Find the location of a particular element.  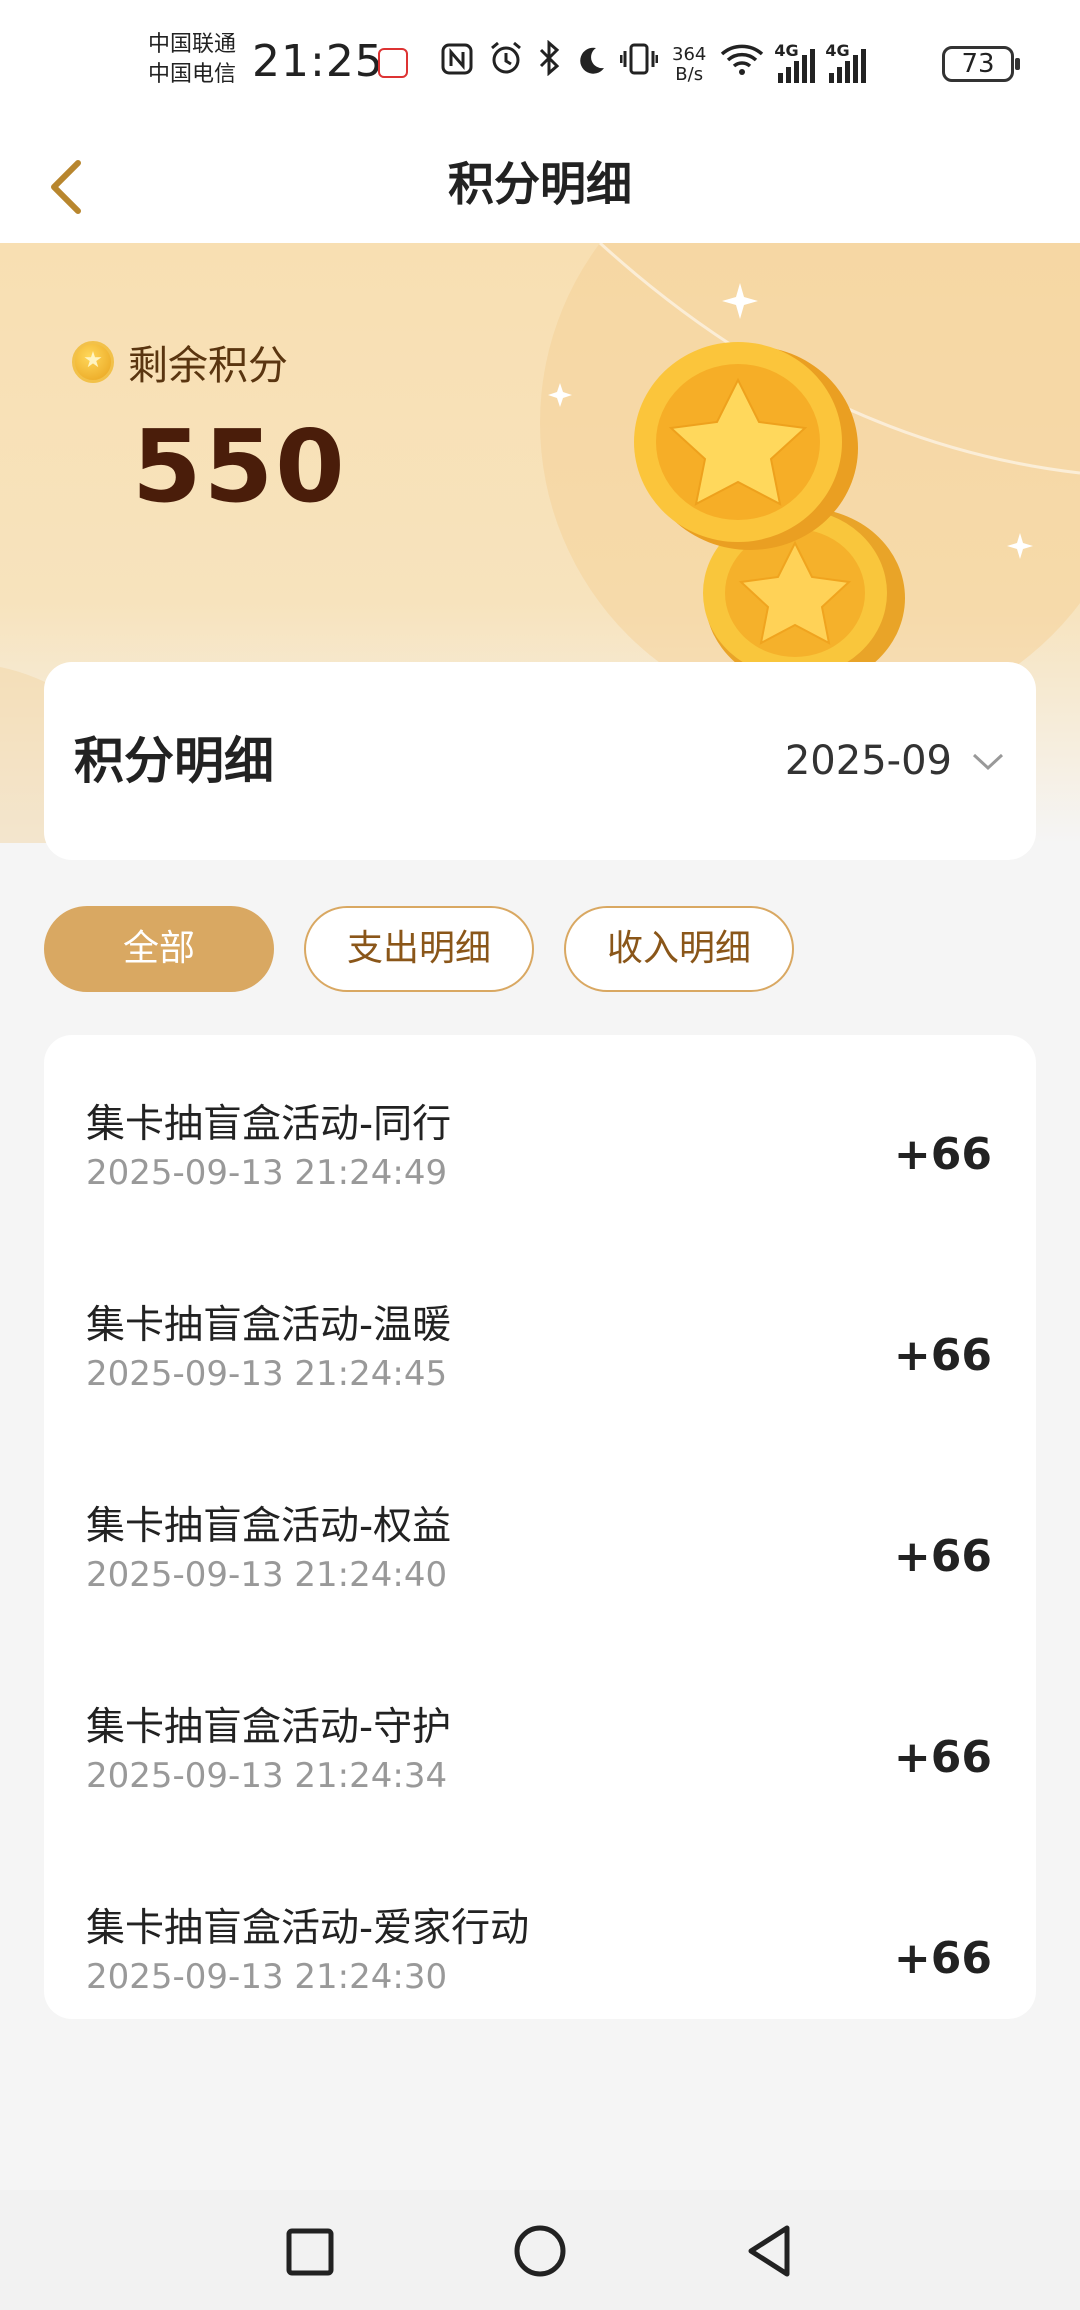

record-title: 集卡抽盲盒活动-爱家行动 is located at coordinates (308, 1928).